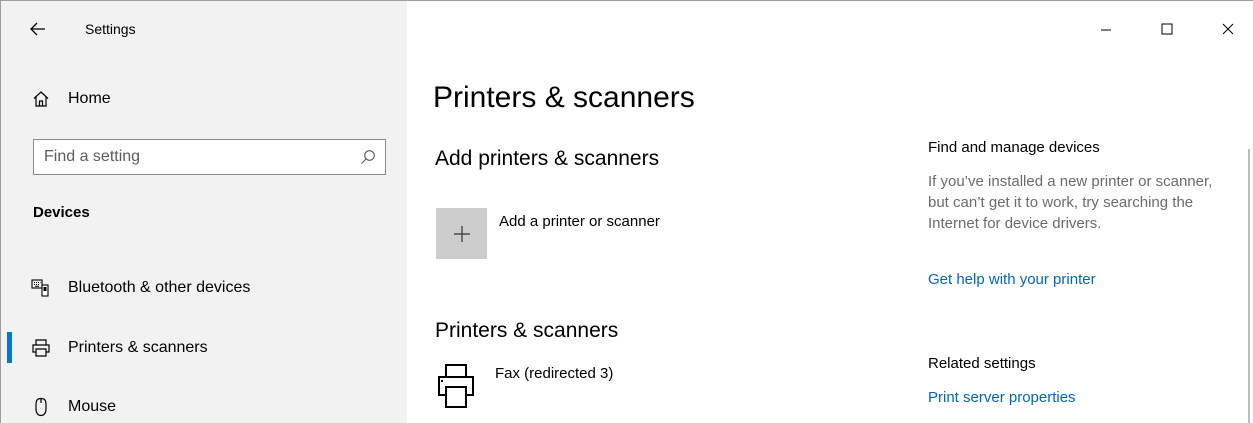  Describe the element at coordinates (194, 157) in the screenshot. I see `search-input` at that location.